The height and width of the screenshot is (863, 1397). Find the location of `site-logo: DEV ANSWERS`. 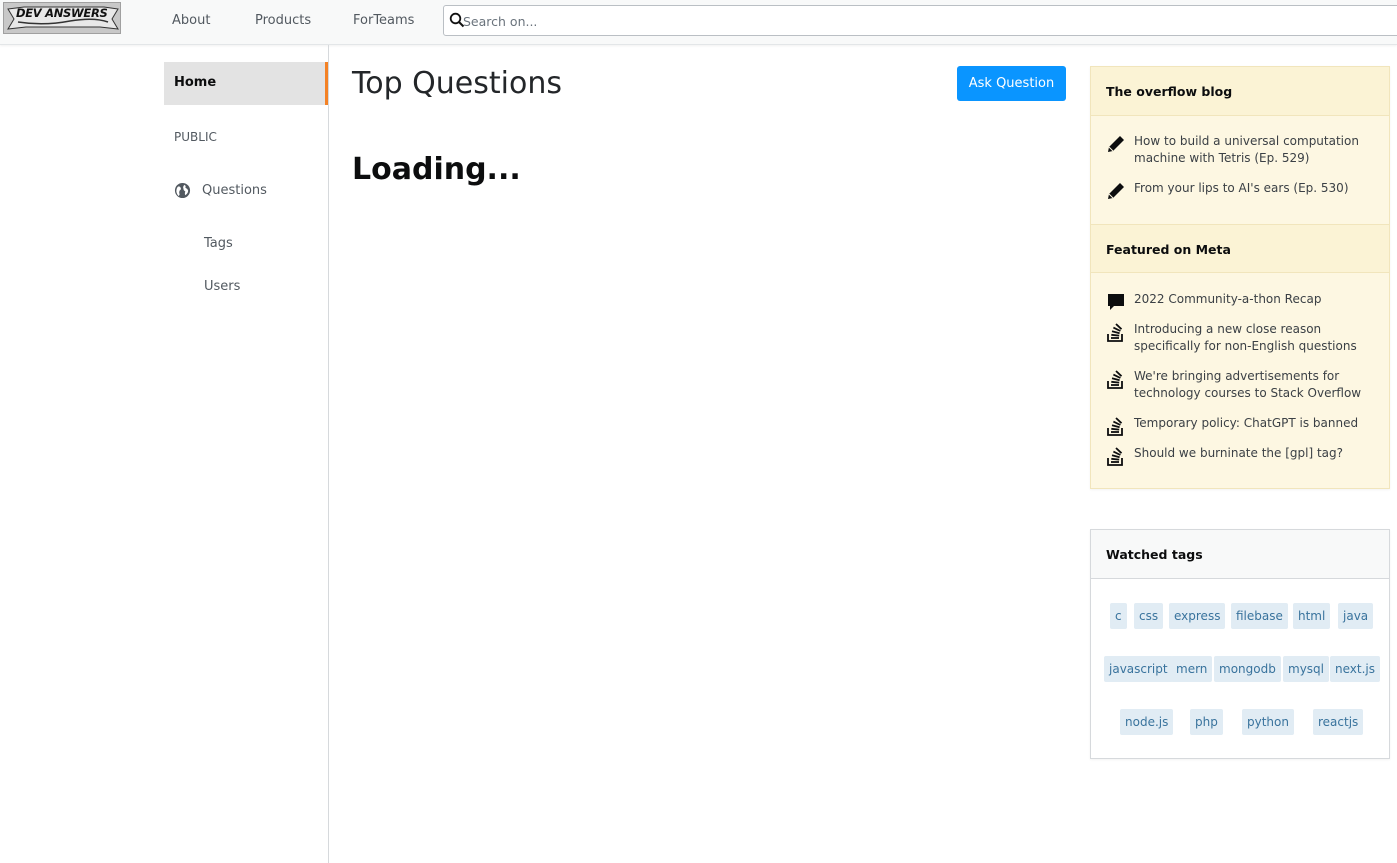

site-logo: DEV ANSWERS is located at coordinates (62, 18).